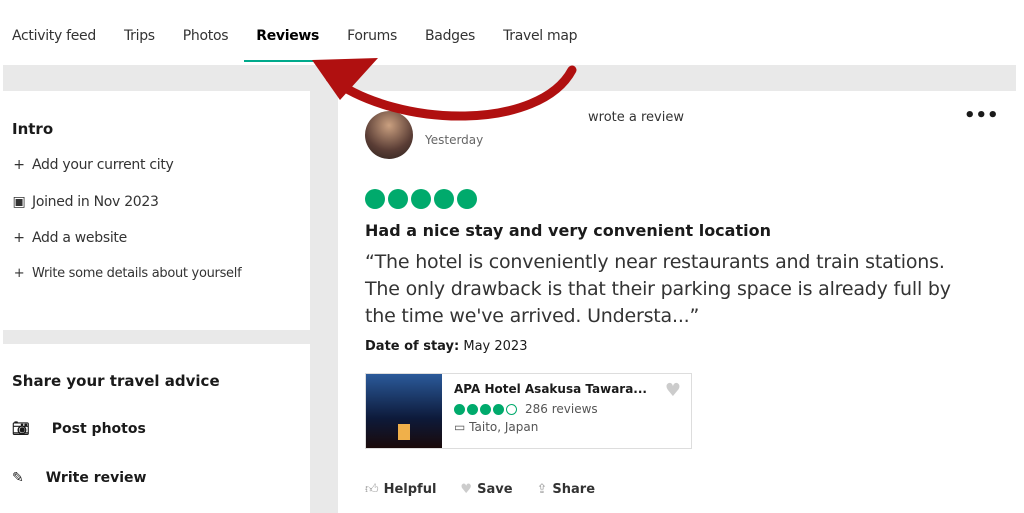 Image resolution: width=1024 pixels, height=513 pixels. I want to click on annotation-arrow, so click(444, 89).